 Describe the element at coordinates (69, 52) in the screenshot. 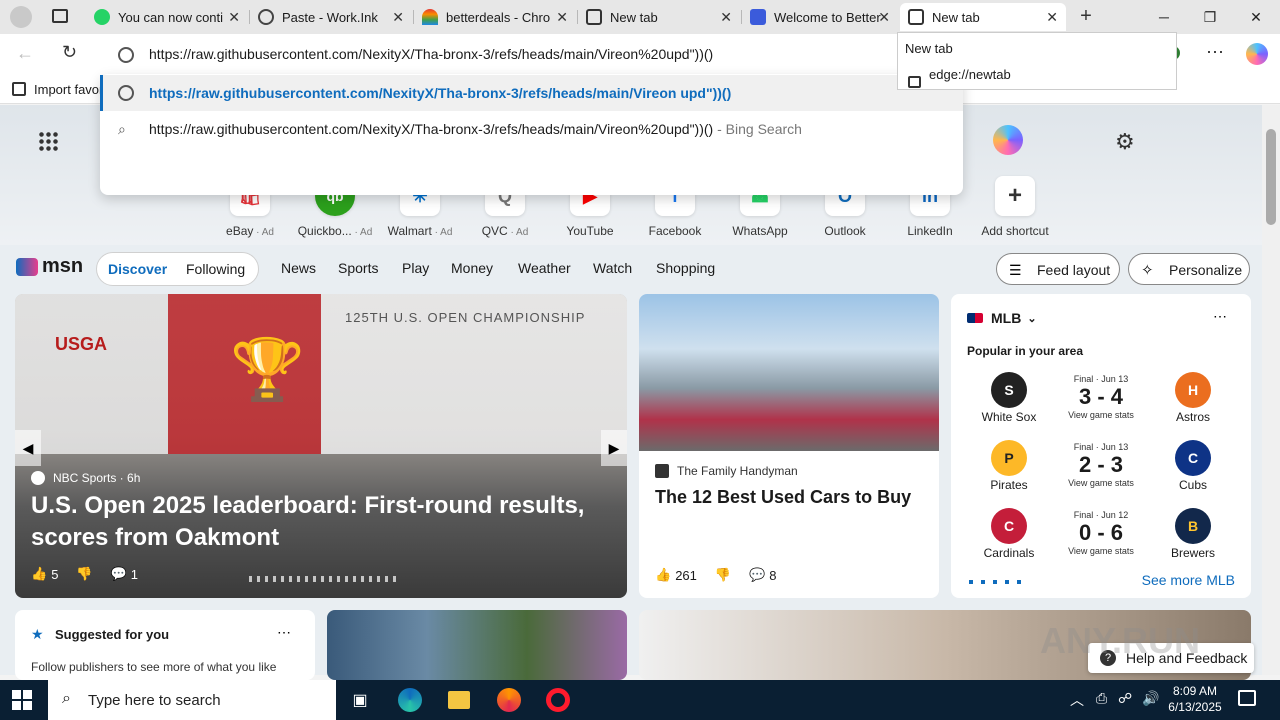

I see `refresh-button: ↻` at that location.